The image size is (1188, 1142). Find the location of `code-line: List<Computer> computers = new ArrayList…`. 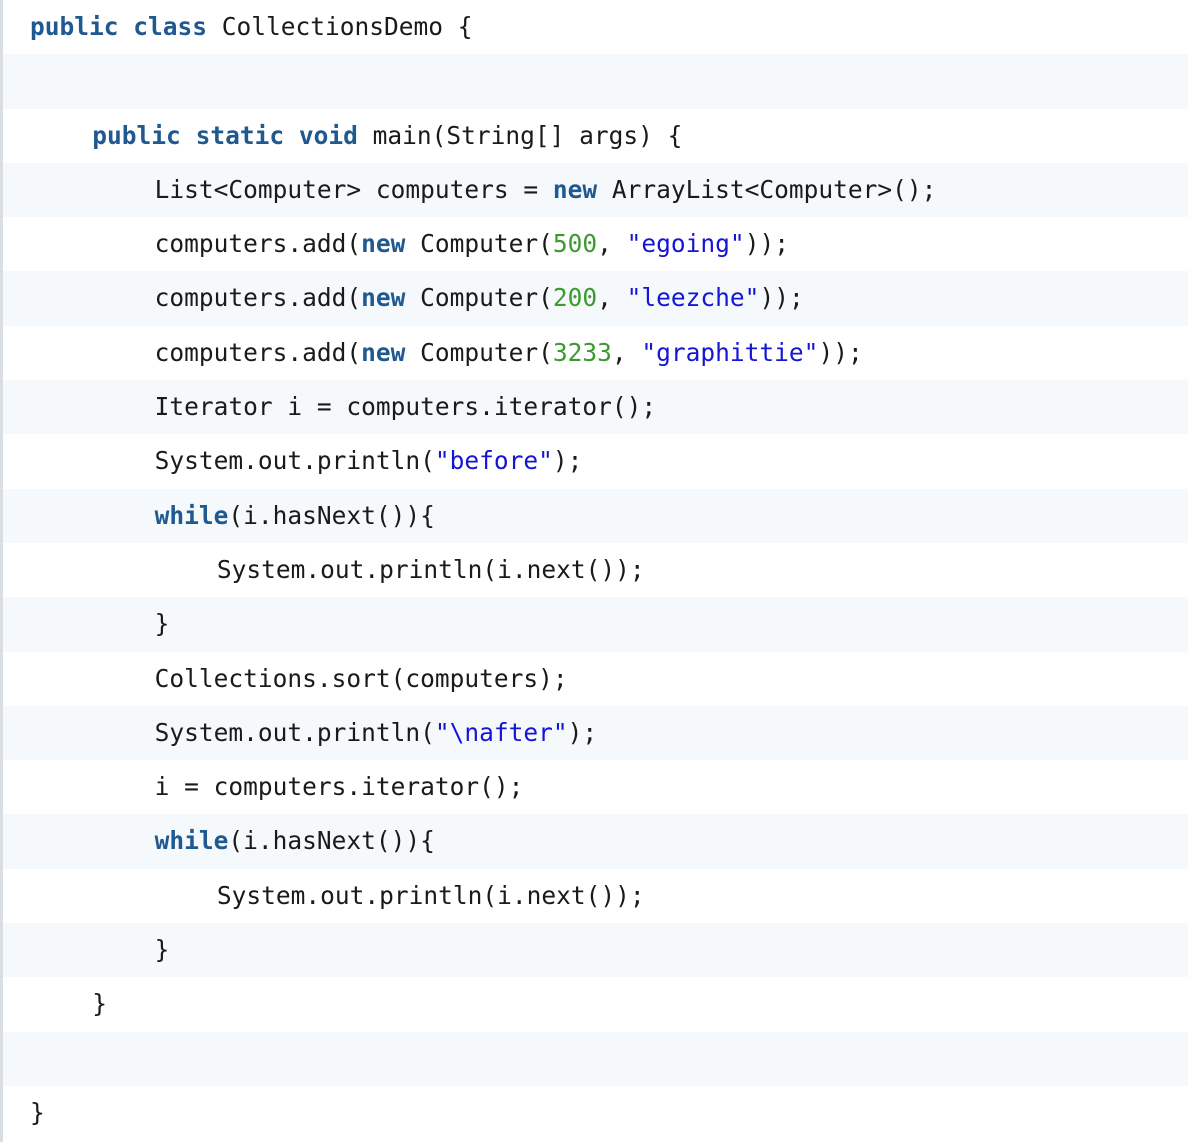

code-line: List<Computer> computers = new ArrayList… is located at coordinates (595, 190).